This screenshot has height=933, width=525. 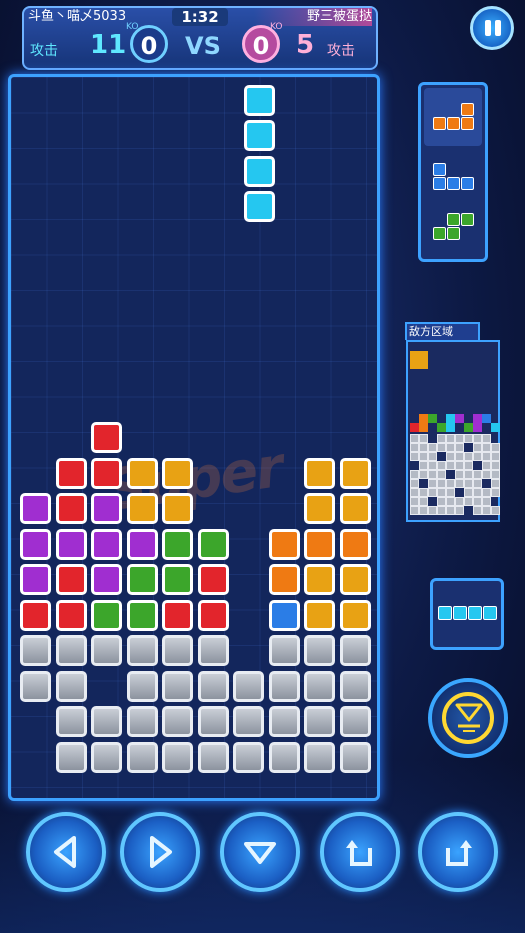 I want to click on rotate-left-button, so click(x=360, y=852).